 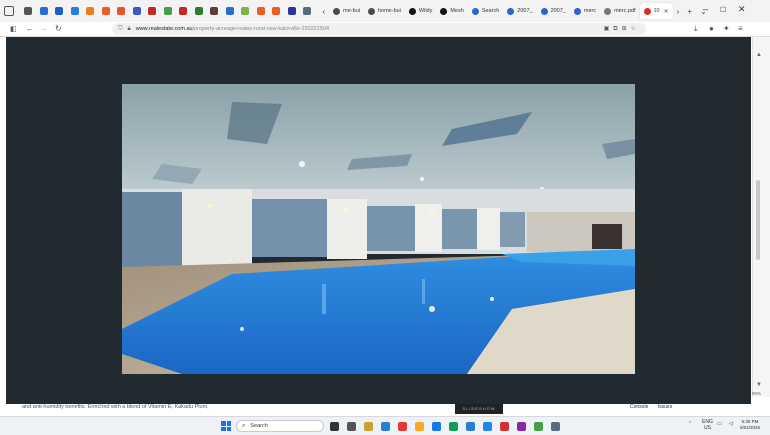 I want to click on devtools-console-tab: Console, so click(x=639, y=407).